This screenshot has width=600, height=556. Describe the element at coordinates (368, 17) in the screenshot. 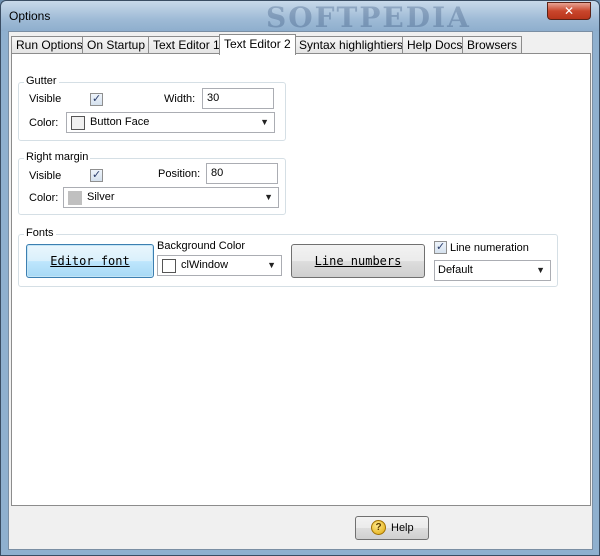

I see `softpedia-watermark: SOFTPEDIA` at that location.